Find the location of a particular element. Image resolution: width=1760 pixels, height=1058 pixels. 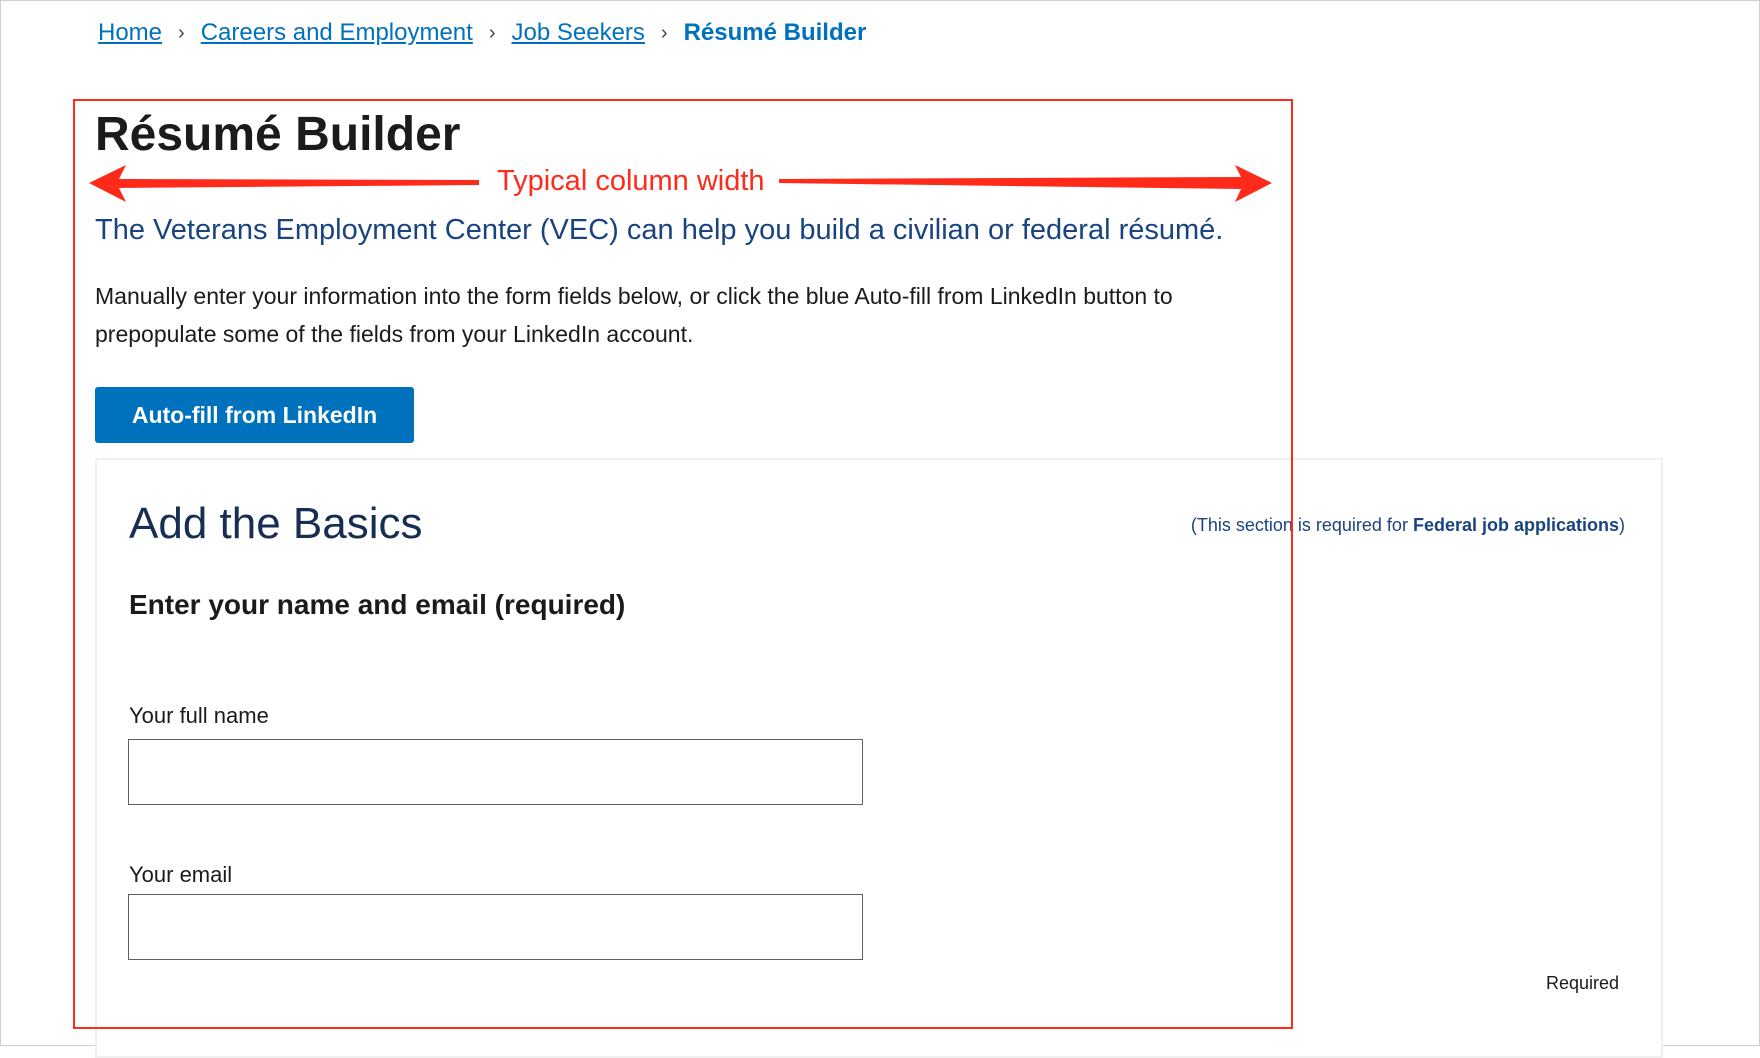

breadcrumb-job-seekers-link: Job Seekers is located at coordinates (578, 33).